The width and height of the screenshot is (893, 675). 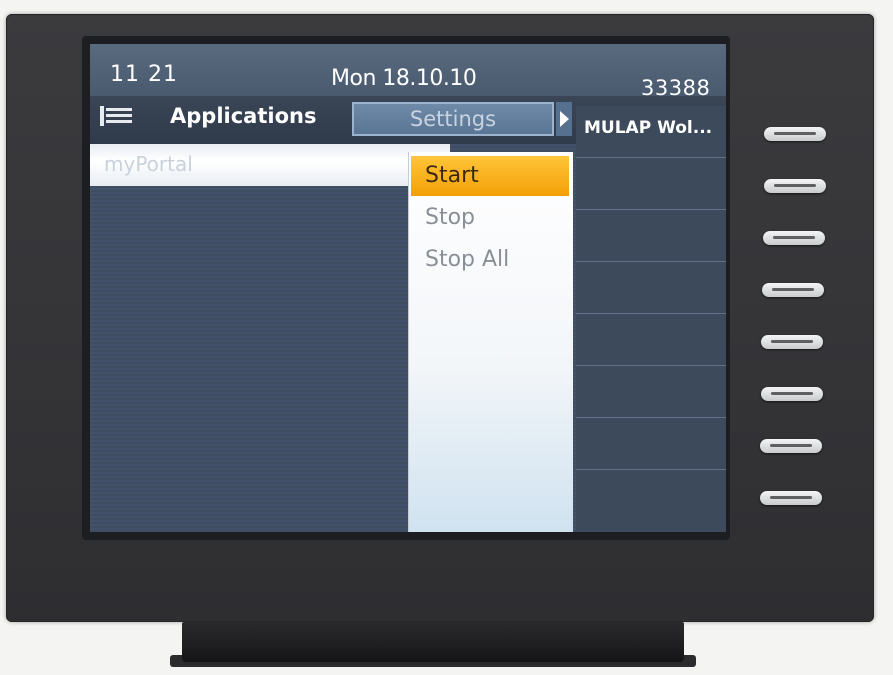 What do you see at coordinates (144, 74) in the screenshot?
I see `status-time: 11 21` at bounding box center [144, 74].